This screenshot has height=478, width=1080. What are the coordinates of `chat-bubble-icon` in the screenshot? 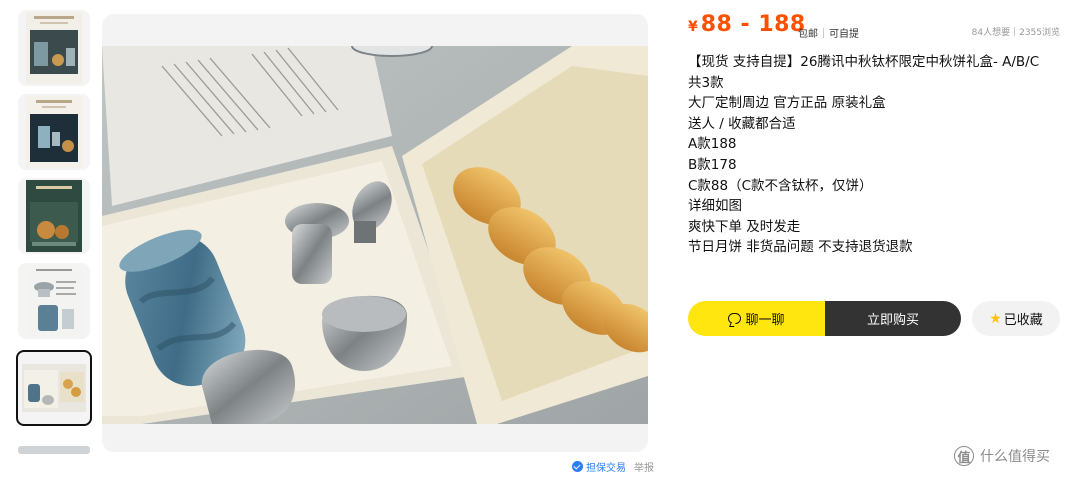 It's located at (735, 318).